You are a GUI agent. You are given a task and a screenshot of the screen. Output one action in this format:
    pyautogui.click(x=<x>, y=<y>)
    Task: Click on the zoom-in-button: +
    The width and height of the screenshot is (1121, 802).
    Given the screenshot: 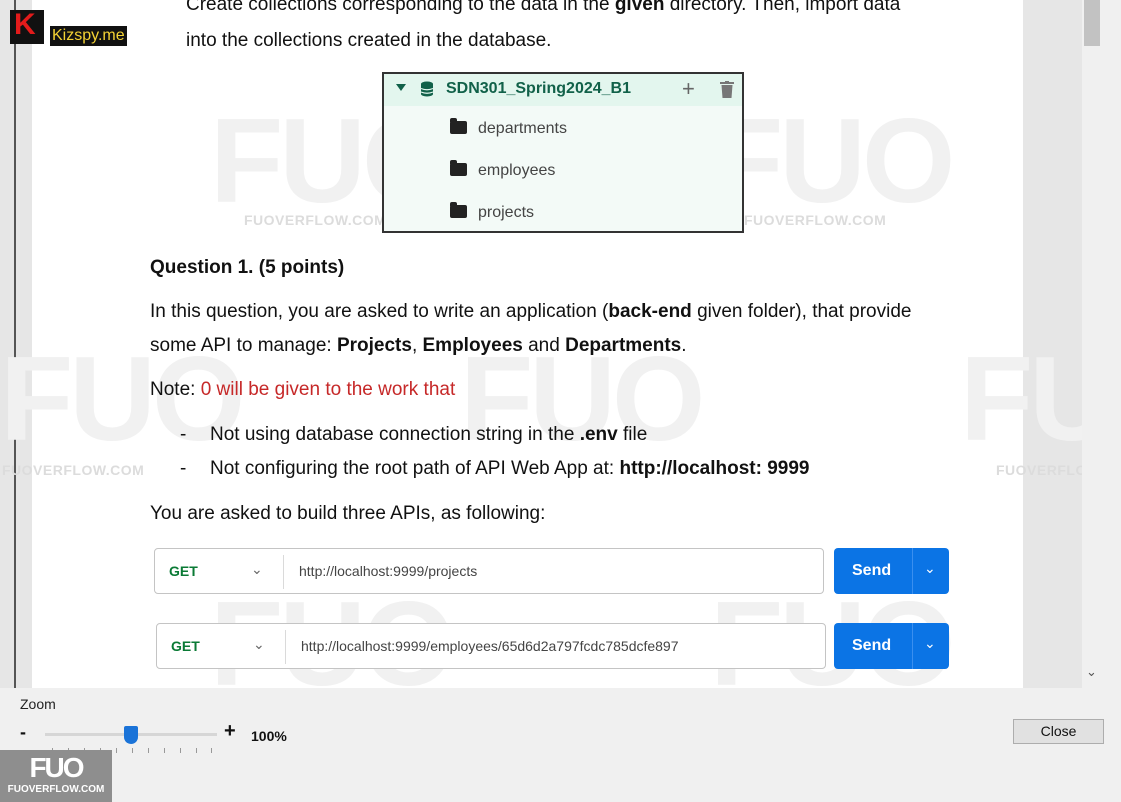 What is the action you would take?
    pyautogui.click(x=230, y=731)
    